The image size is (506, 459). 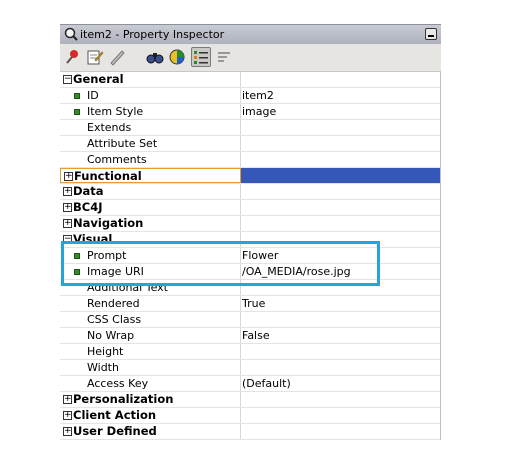 I want to click on category-row: − General, so click(x=250, y=80).